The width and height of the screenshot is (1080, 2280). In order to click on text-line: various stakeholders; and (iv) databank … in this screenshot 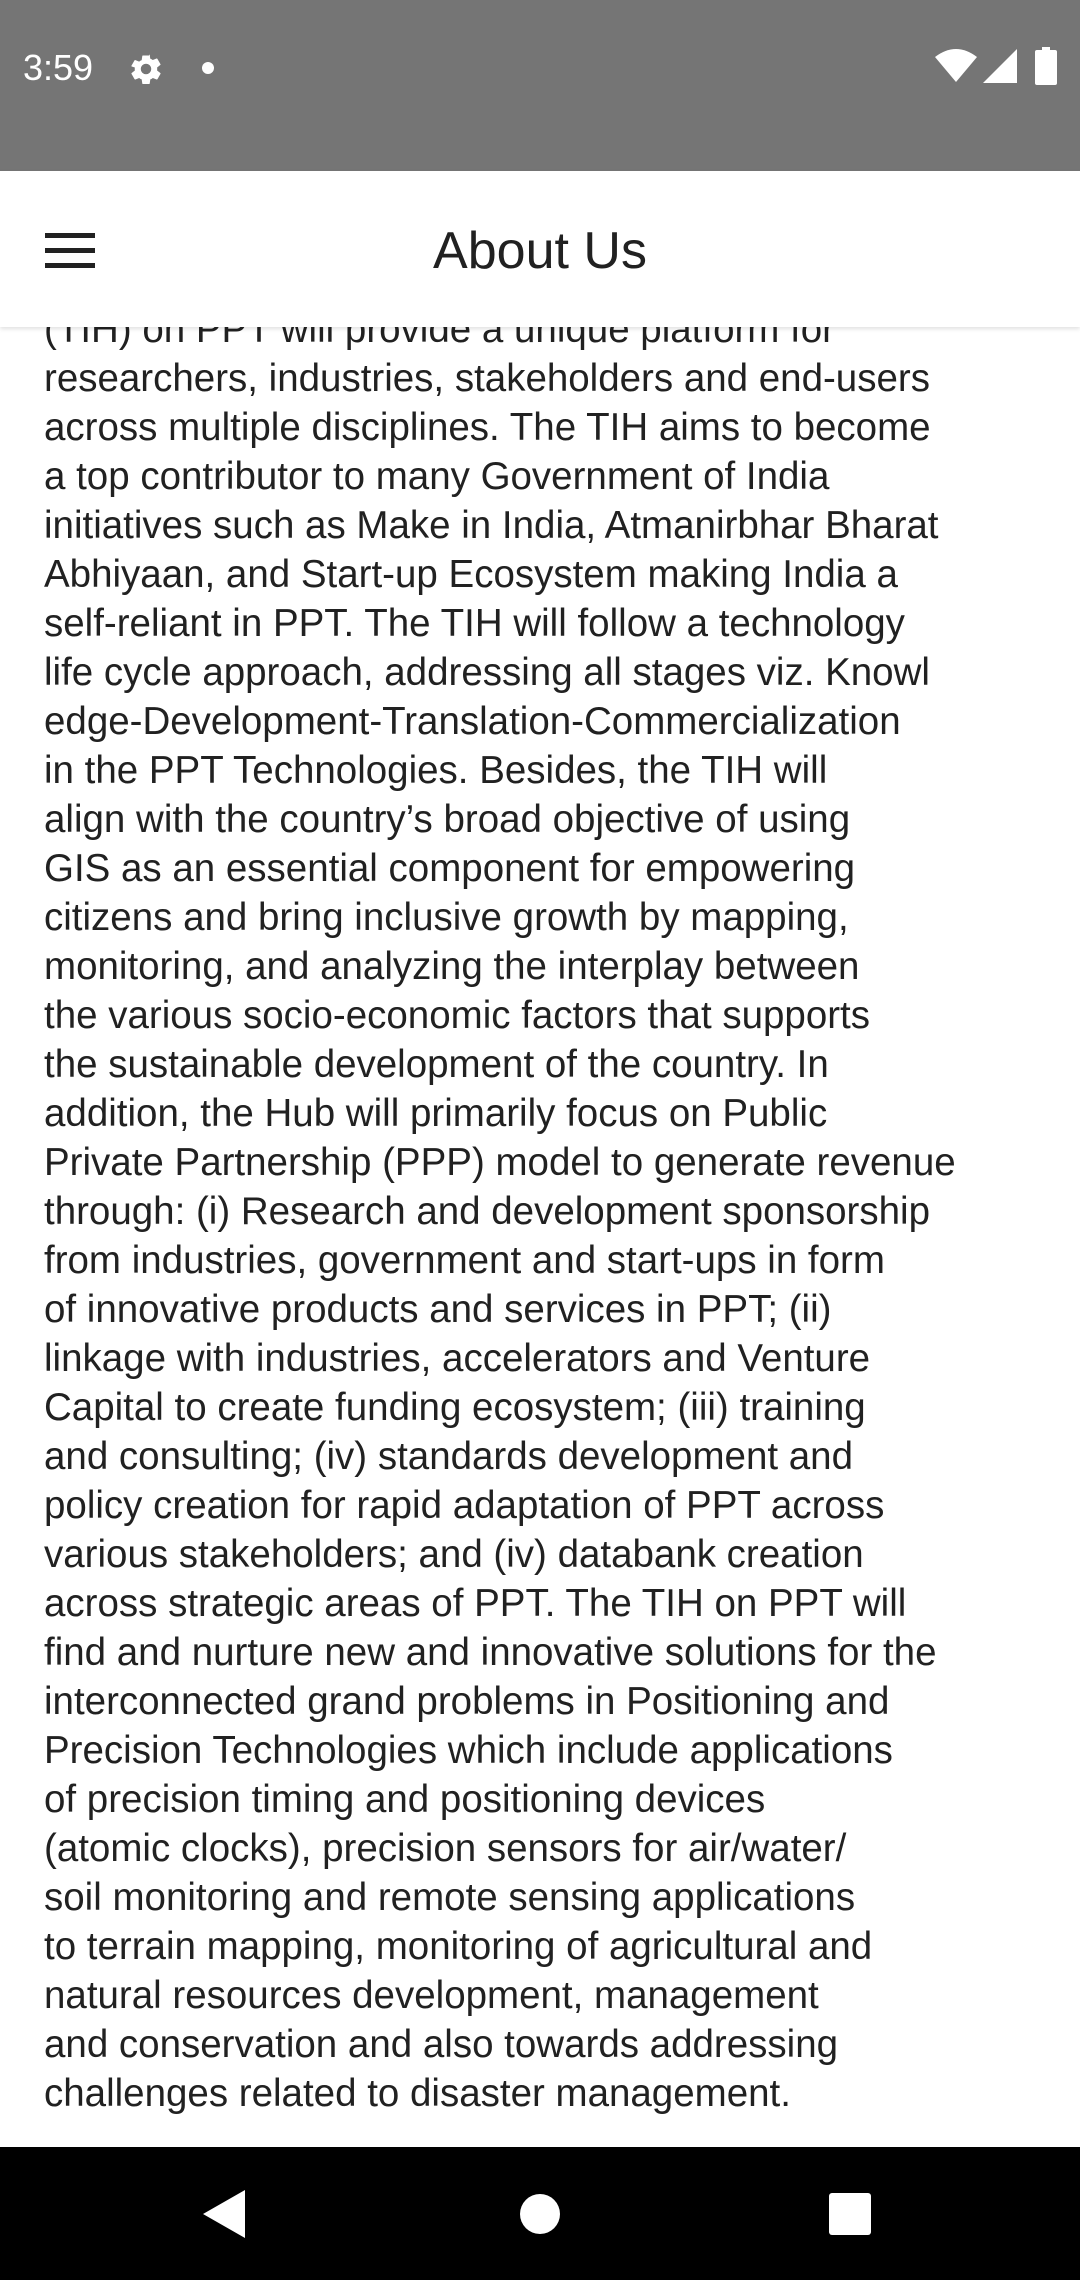, I will do `click(454, 1554)`.